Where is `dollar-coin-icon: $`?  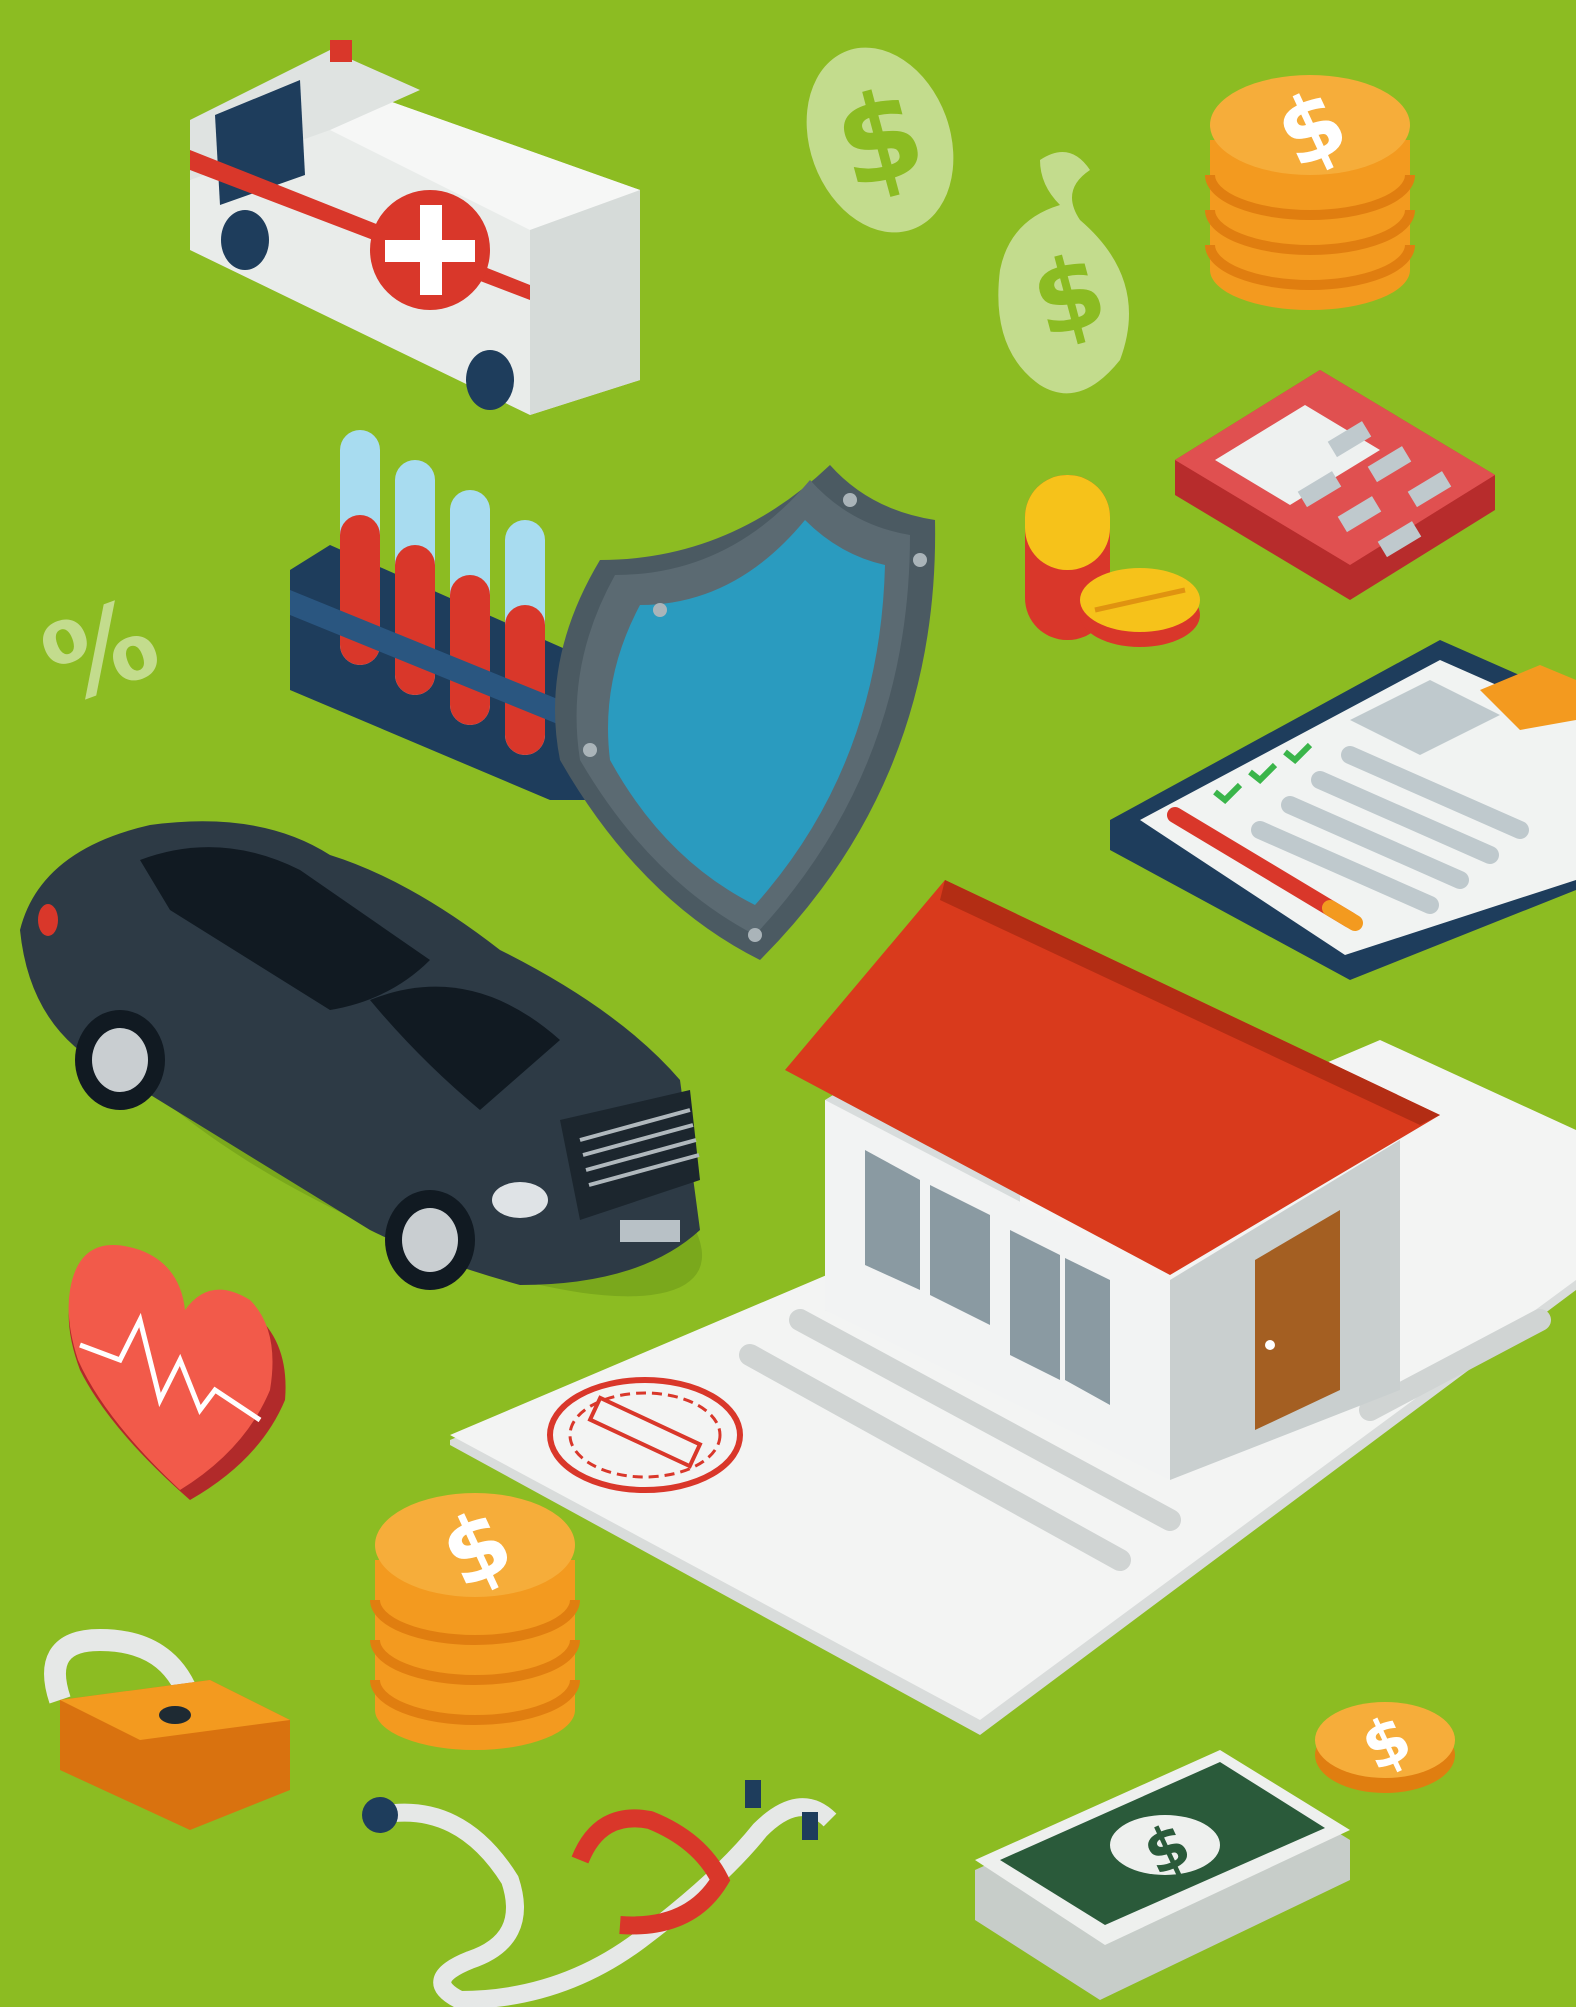 dollar-coin-icon: $ is located at coordinates (1385, 1747).